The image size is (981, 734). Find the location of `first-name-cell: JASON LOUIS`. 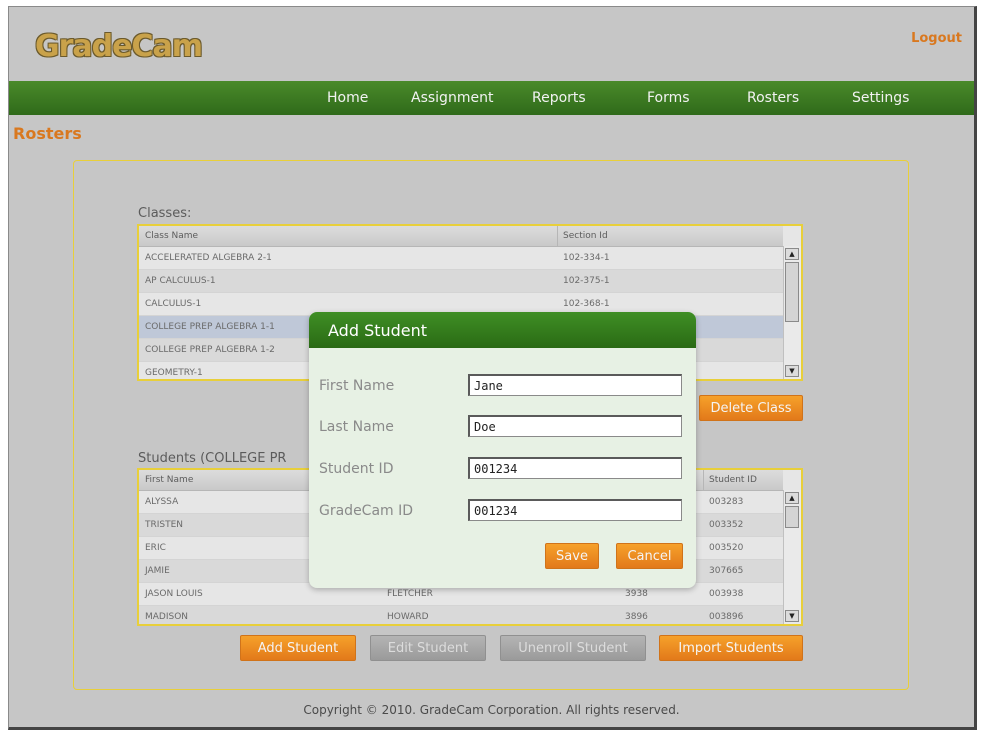

first-name-cell: JASON LOUIS is located at coordinates (174, 594).